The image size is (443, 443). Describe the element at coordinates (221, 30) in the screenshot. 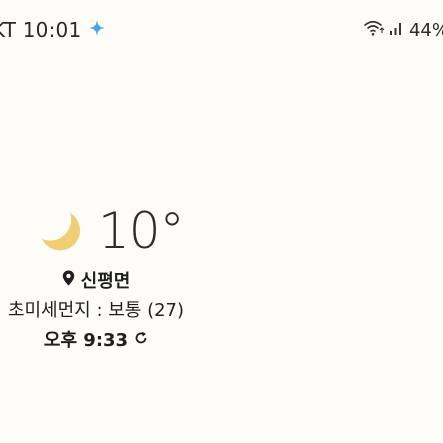

I see `status-bar: KT 10:01 44%` at that location.